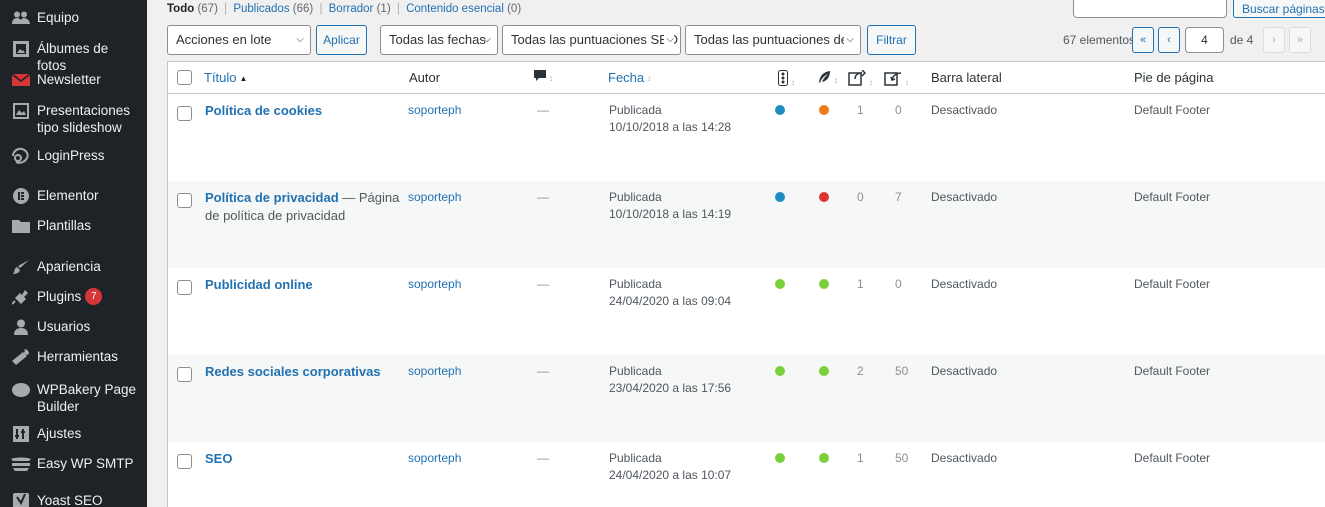 The height and width of the screenshot is (507, 1325). Describe the element at coordinates (64, 326) in the screenshot. I see `sidebar-item-label: Usuarios` at that location.